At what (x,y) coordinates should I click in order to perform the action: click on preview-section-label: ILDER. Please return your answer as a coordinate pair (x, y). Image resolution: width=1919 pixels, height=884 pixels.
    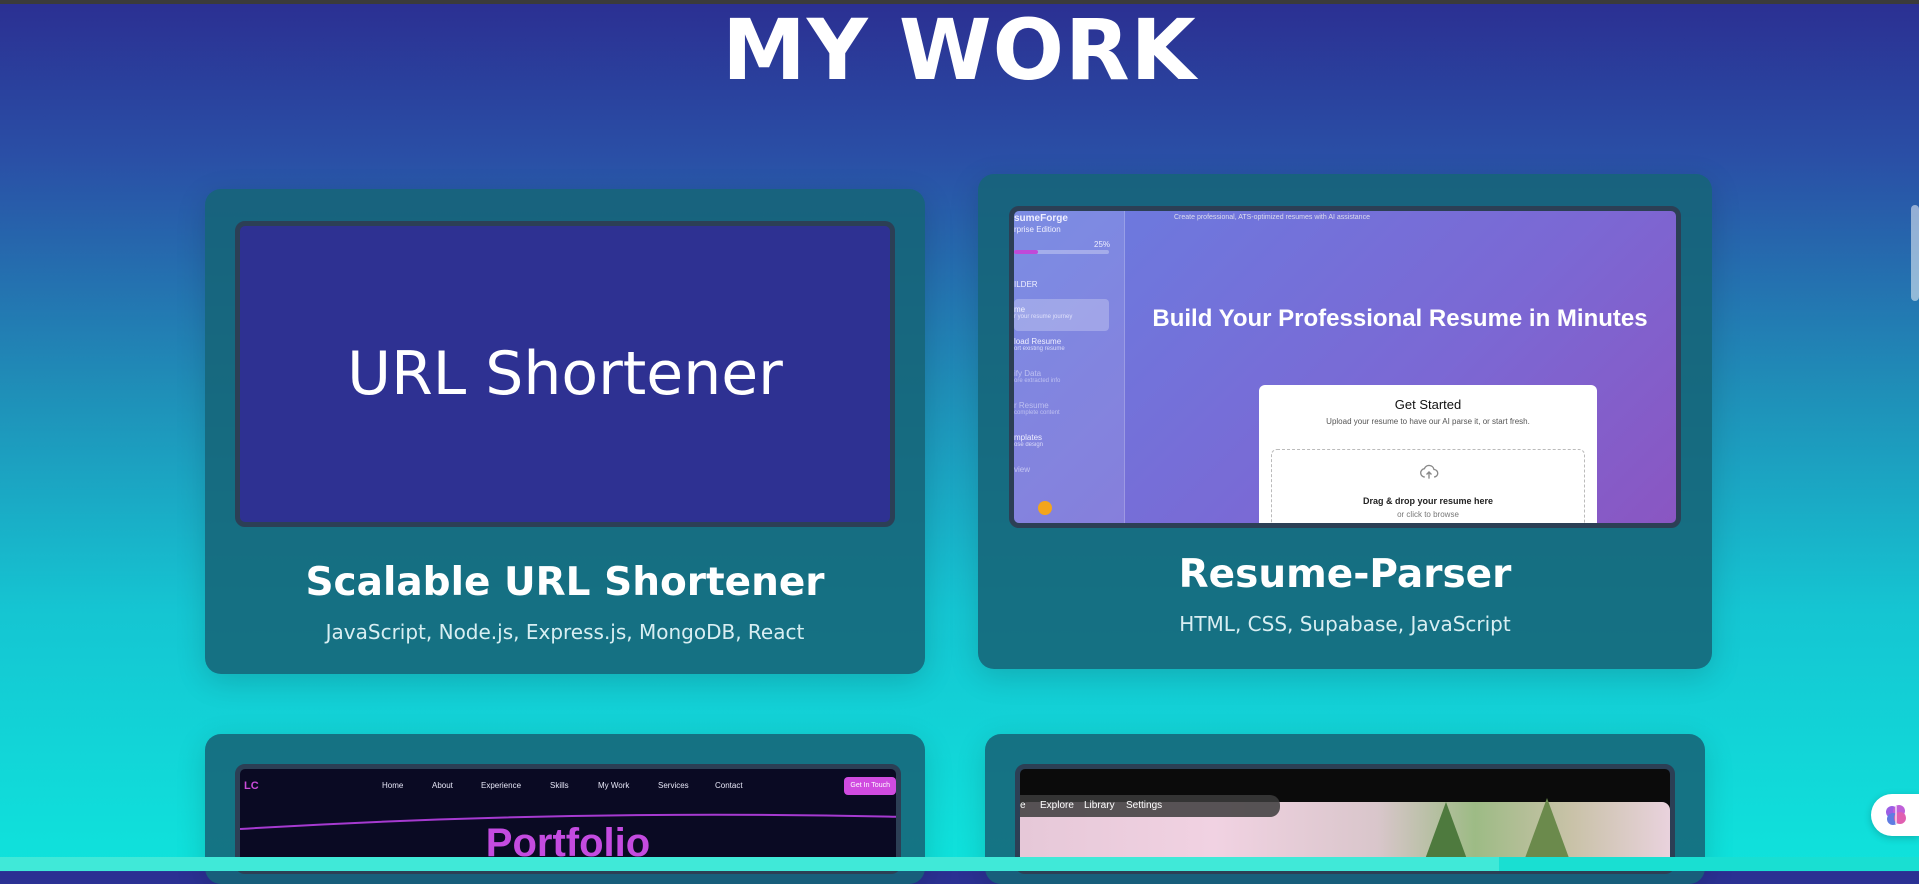
    Looking at the image, I should click on (1026, 284).